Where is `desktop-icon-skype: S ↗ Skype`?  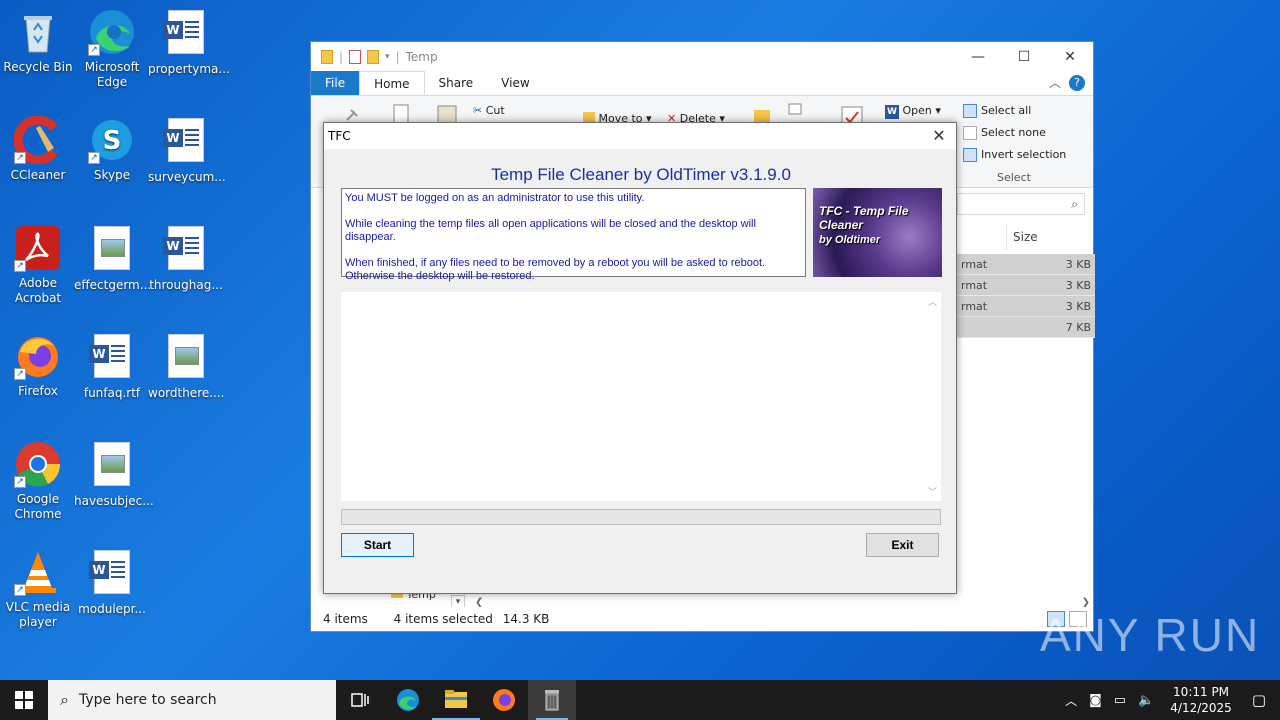
desktop-icon-skype: S ↗ Skype is located at coordinates (112, 149).